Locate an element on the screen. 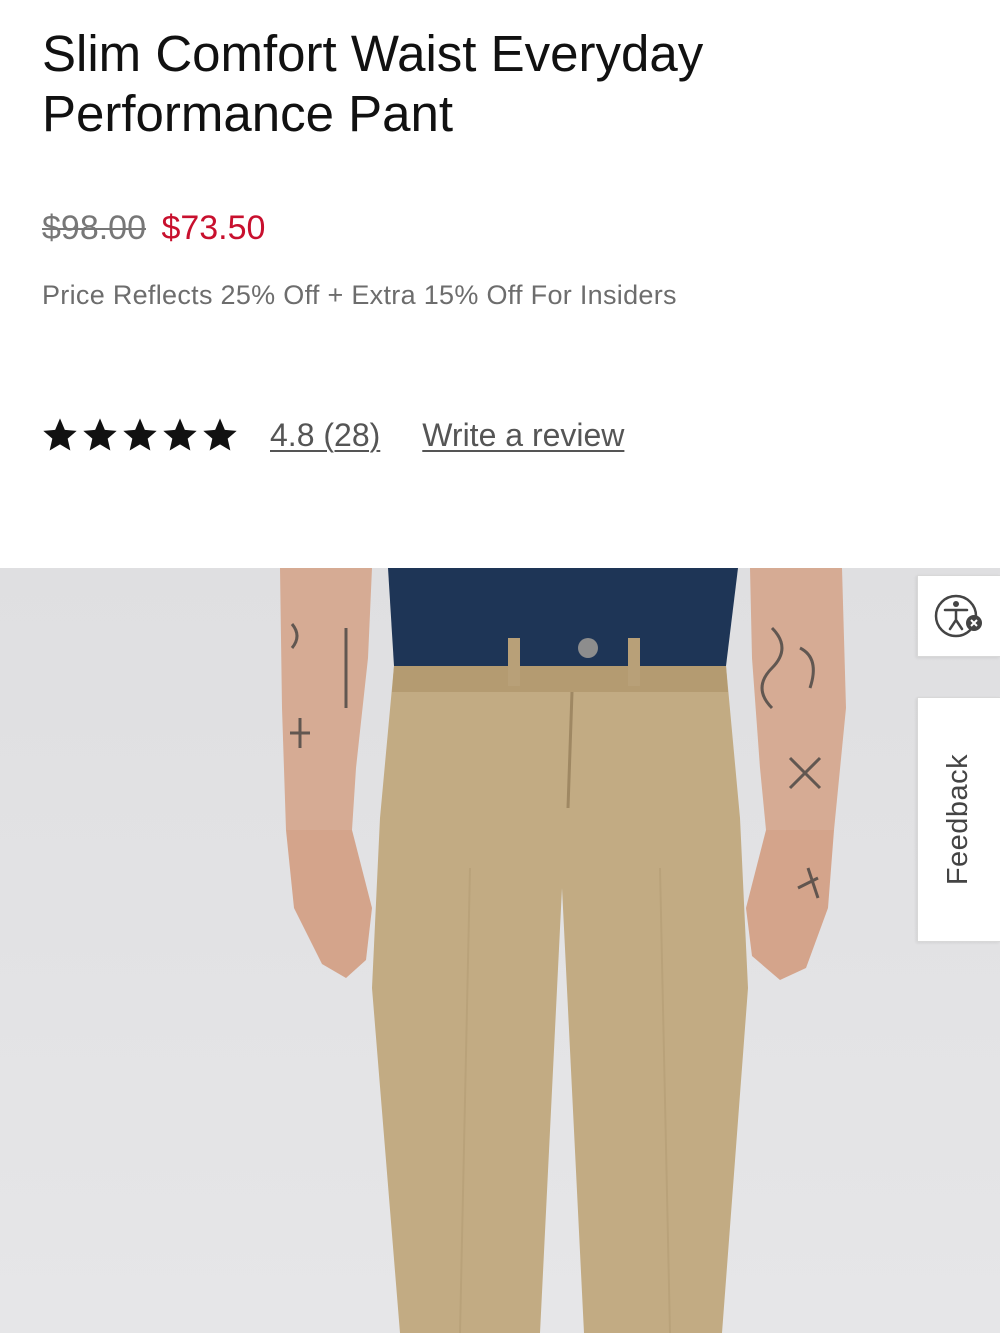 The image size is (1000, 1333). rating-count-link: 4.8 (28) is located at coordinates (325, 435).